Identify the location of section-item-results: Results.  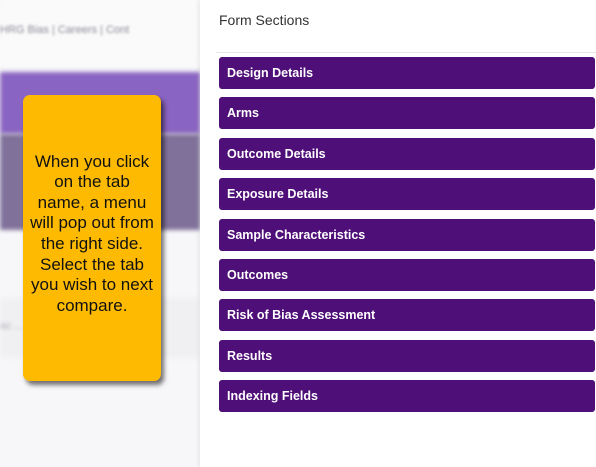
(407, 355).